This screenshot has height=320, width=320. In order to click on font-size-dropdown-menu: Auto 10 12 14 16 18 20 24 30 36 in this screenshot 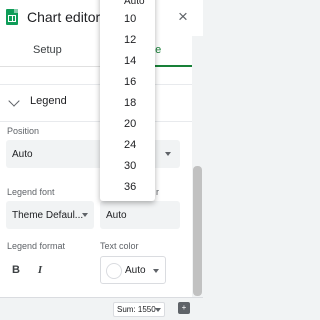, I will do `click(127, 100)`.